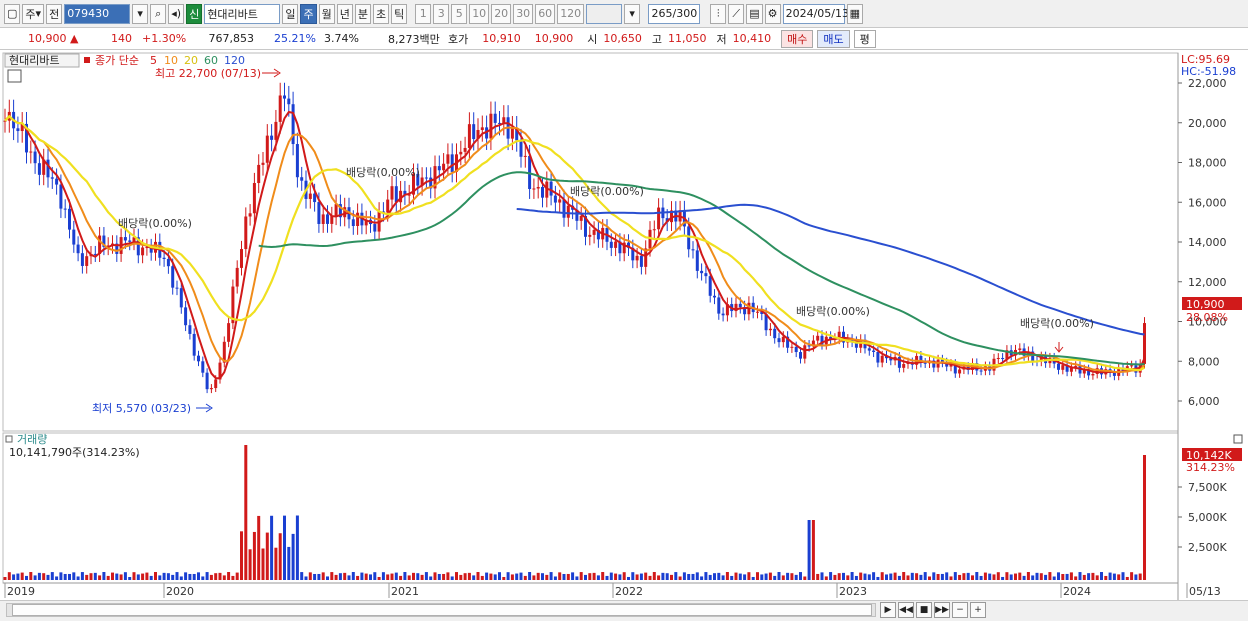  I want to click on buy-button: 매수, so click(797, 38).